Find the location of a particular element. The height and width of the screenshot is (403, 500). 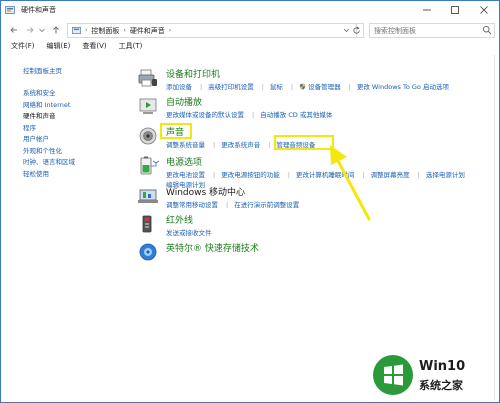

navigation-bar: › 控制面板 › 硬件和声音 › is located at coordinates (250, 31).